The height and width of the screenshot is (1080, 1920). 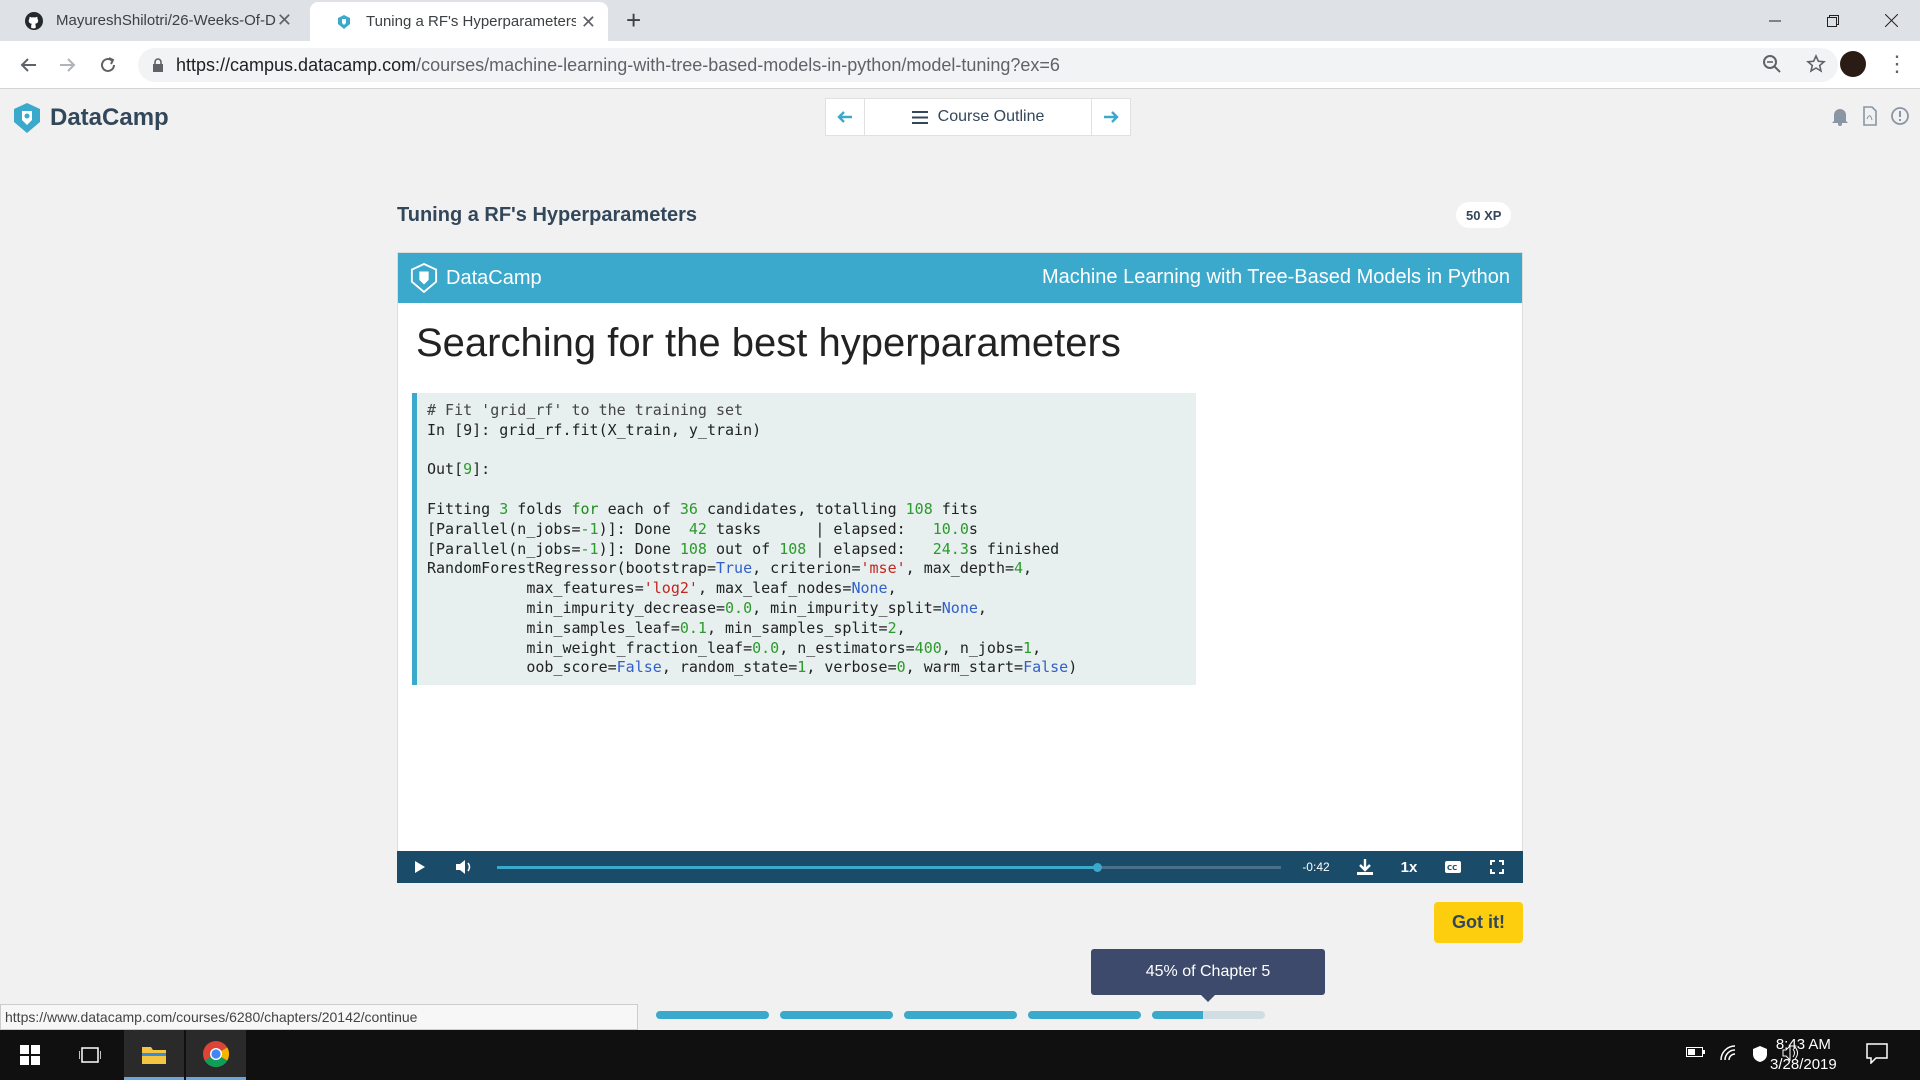 I want to click on fullscreen-icon, so click(x=1497, y=867).